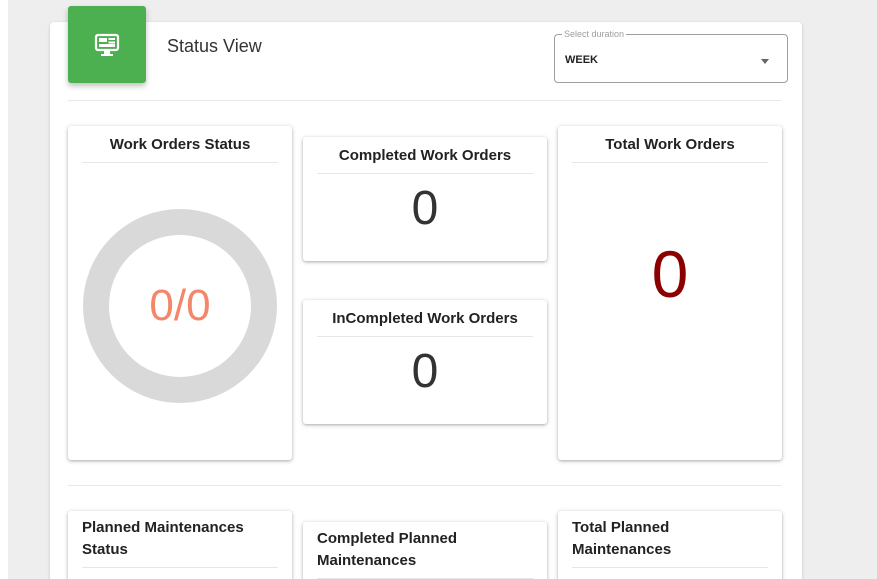  What do you see at coordinates (671, 55) in the screenshot?
I see `duration-select: Select duration WEEK` at bounding box center [671, 55].